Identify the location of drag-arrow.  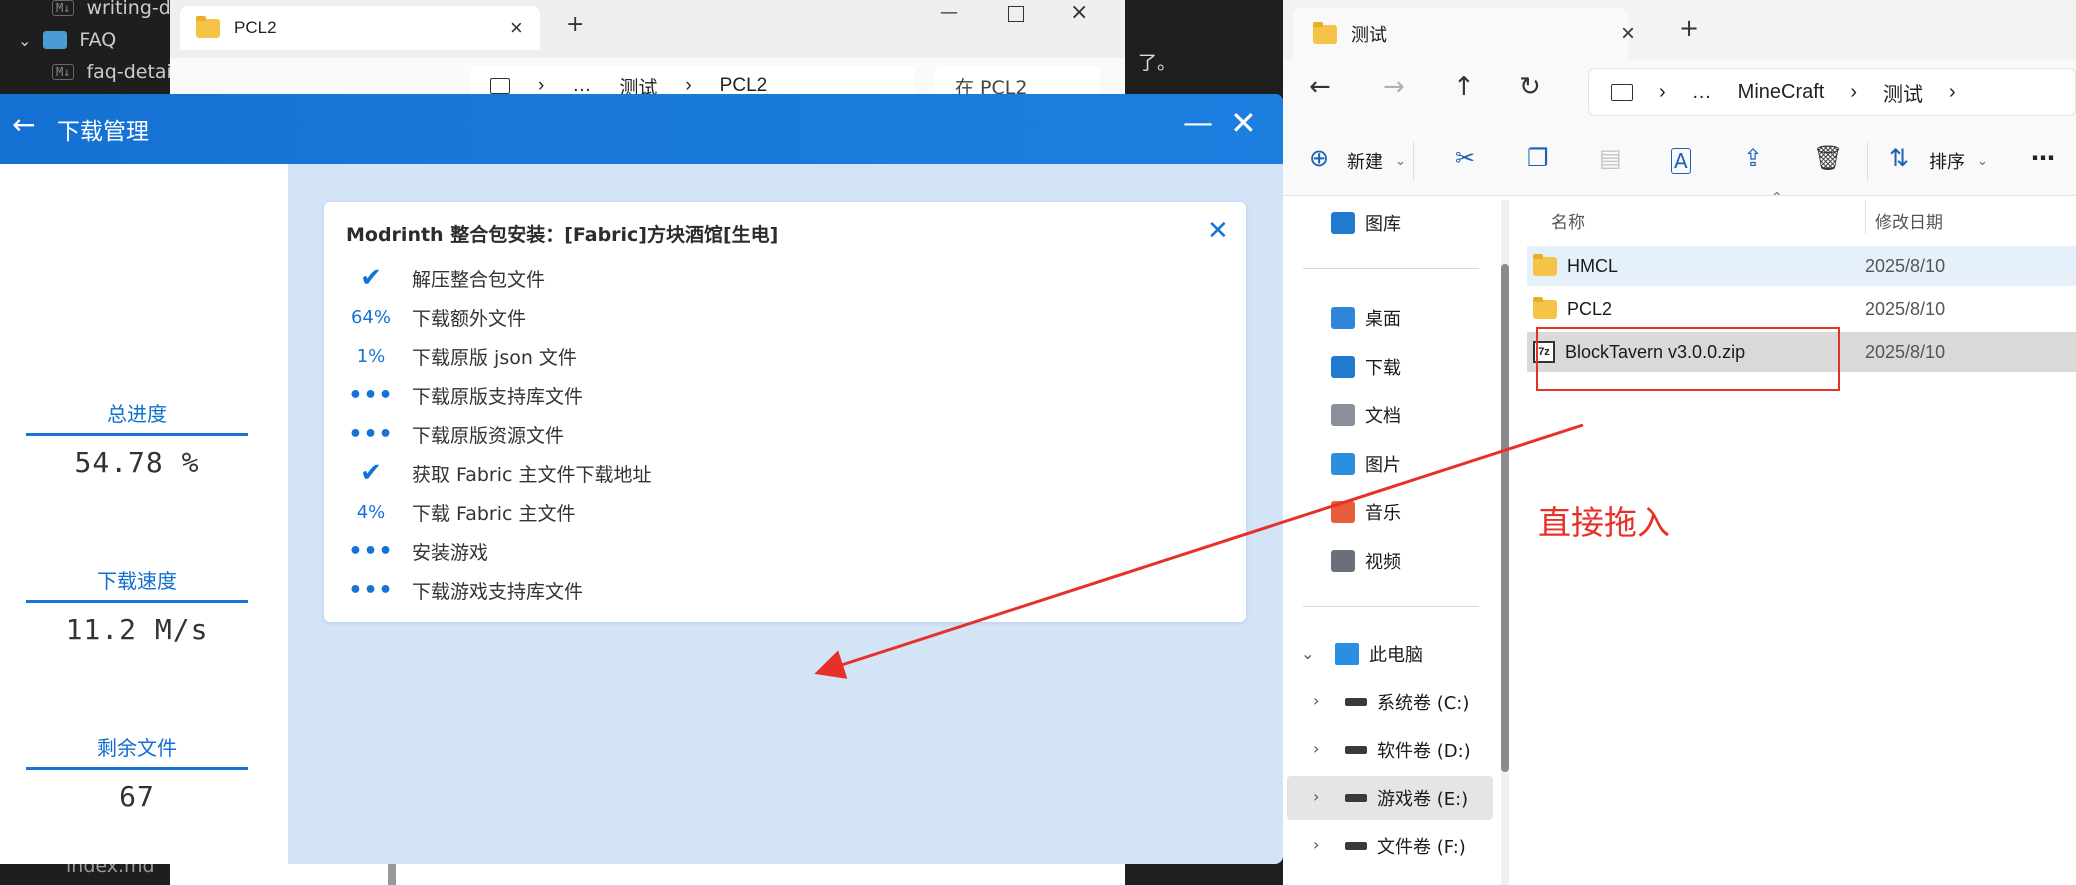
(1199, 551).